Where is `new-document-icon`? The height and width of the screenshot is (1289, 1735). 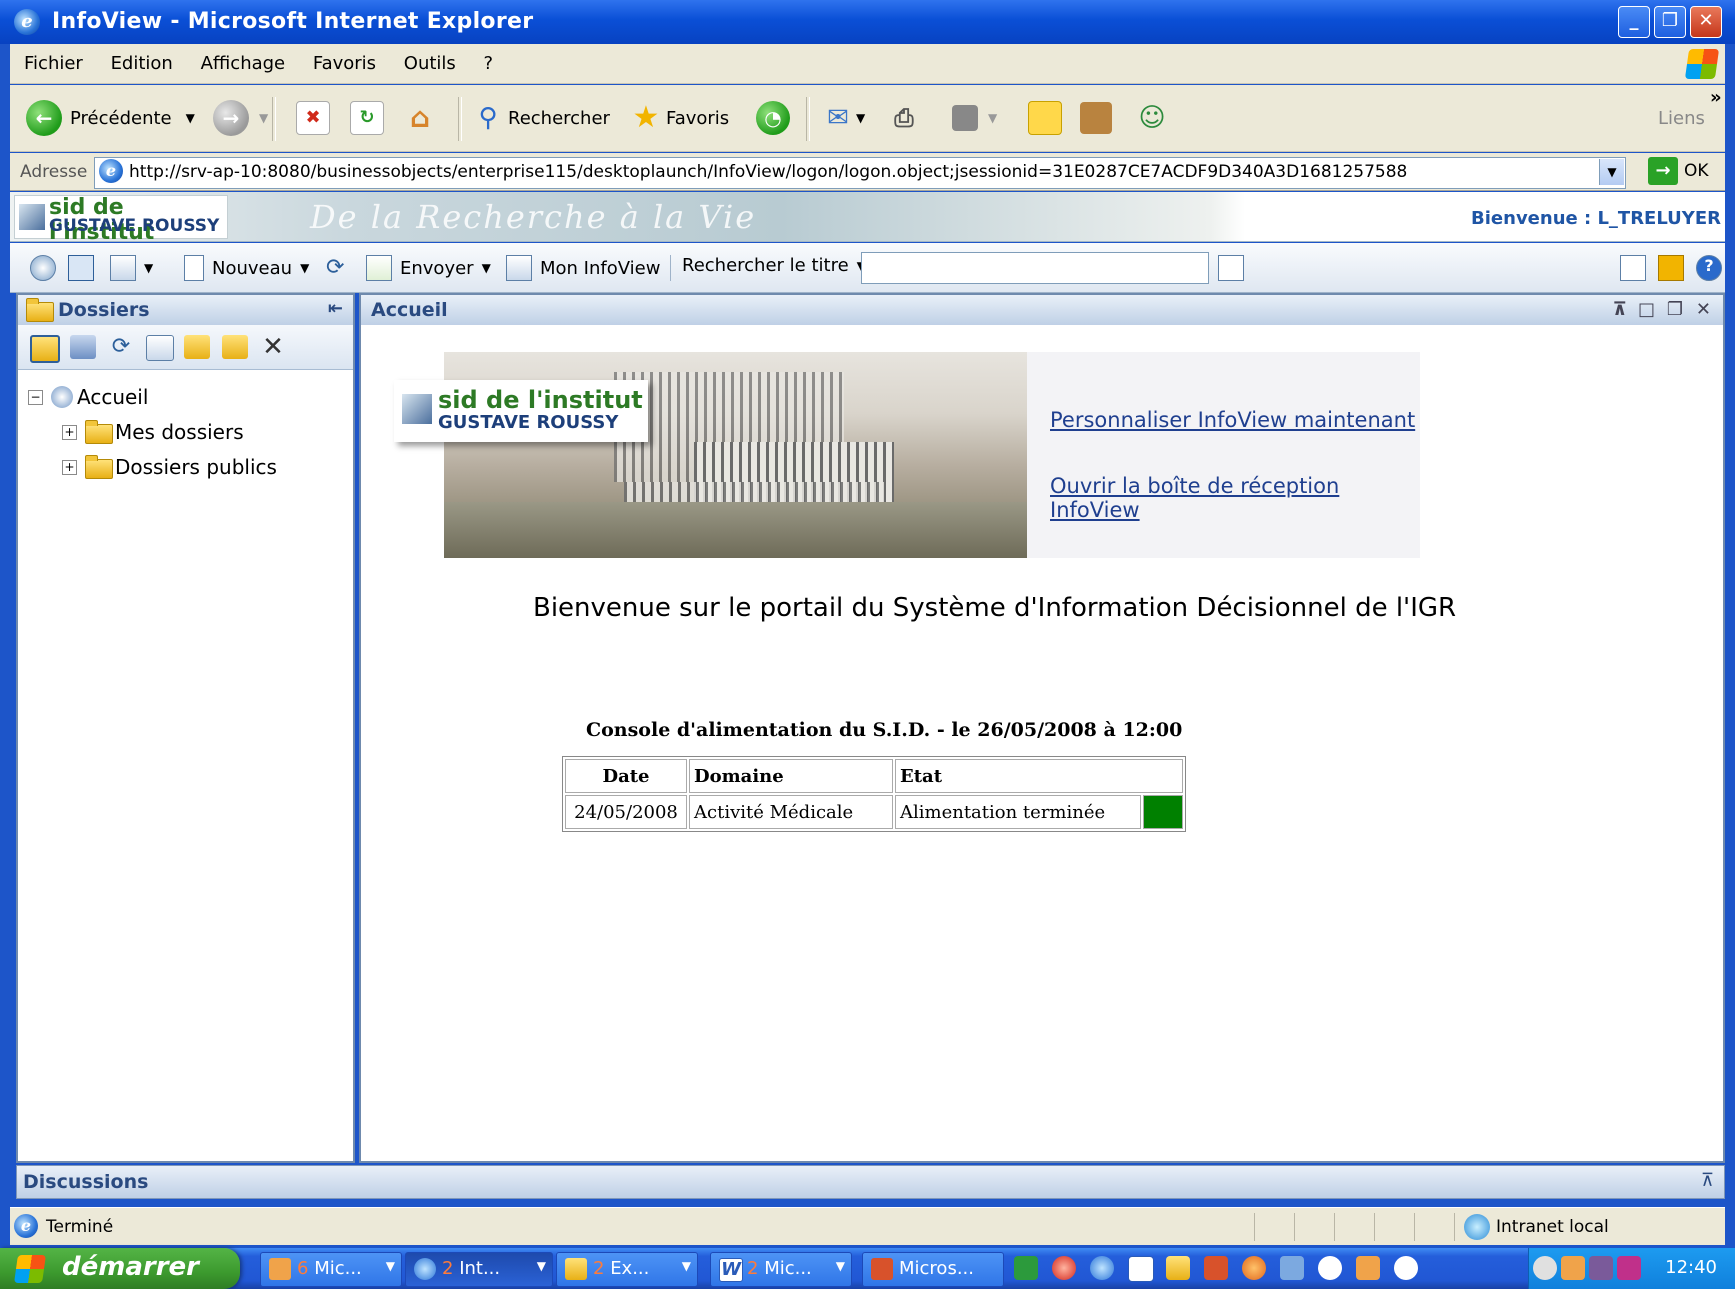
new-document-icon is located at coordinates (194, 268).